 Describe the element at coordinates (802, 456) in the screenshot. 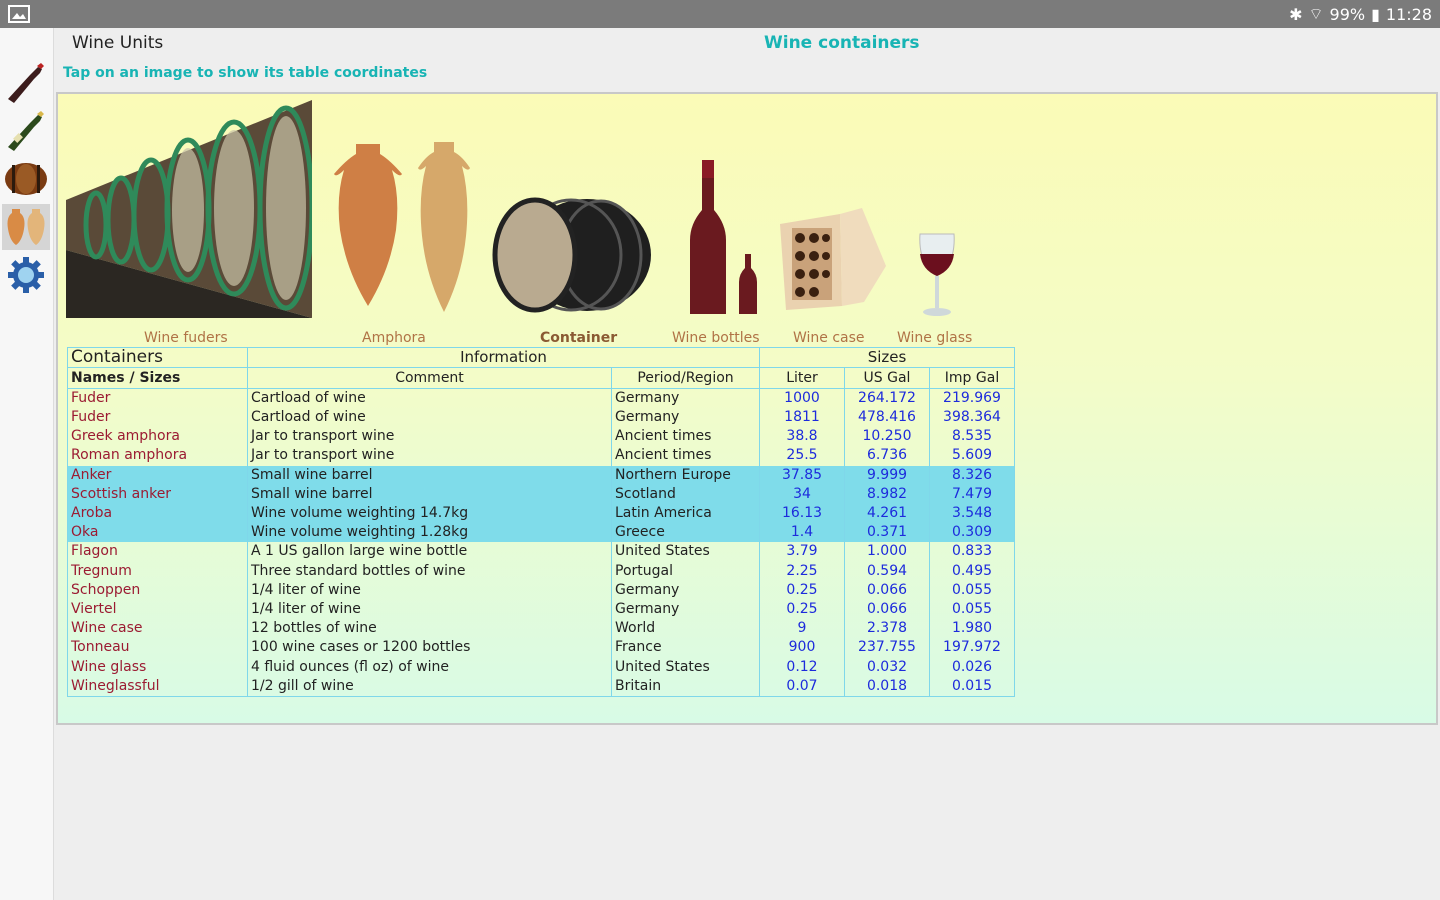

I see `row-liter: 25.5` at that location.